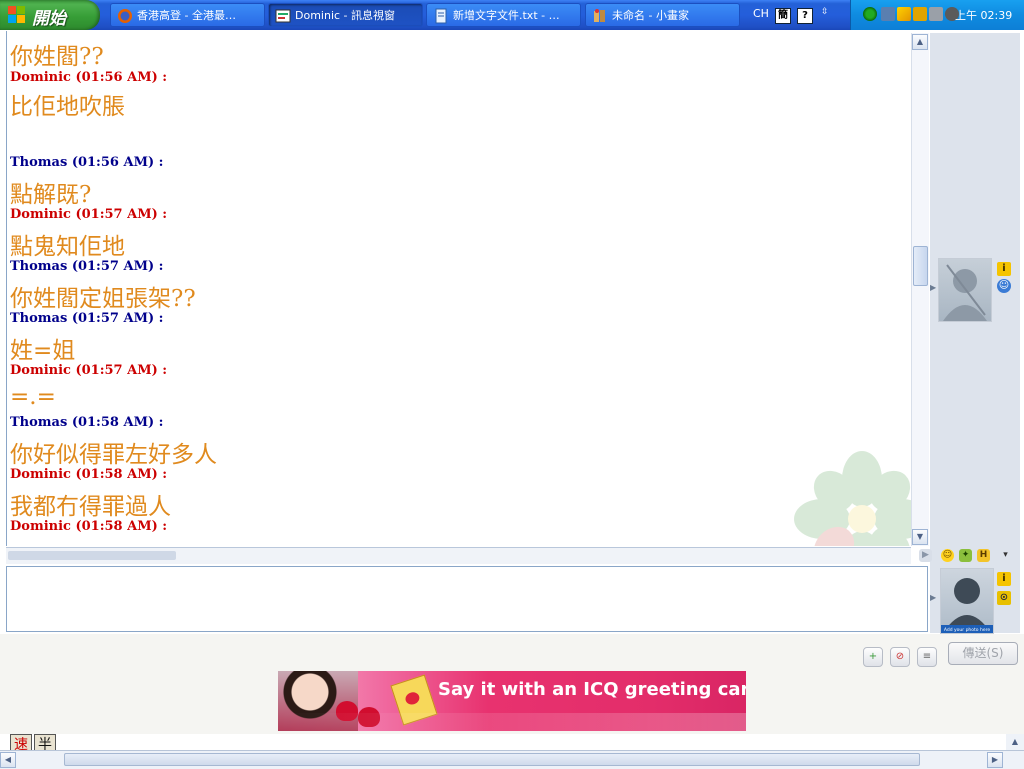 The image size is (1024, 769). I want to click on contact-status-icon: ☺, so click(1004, 286).